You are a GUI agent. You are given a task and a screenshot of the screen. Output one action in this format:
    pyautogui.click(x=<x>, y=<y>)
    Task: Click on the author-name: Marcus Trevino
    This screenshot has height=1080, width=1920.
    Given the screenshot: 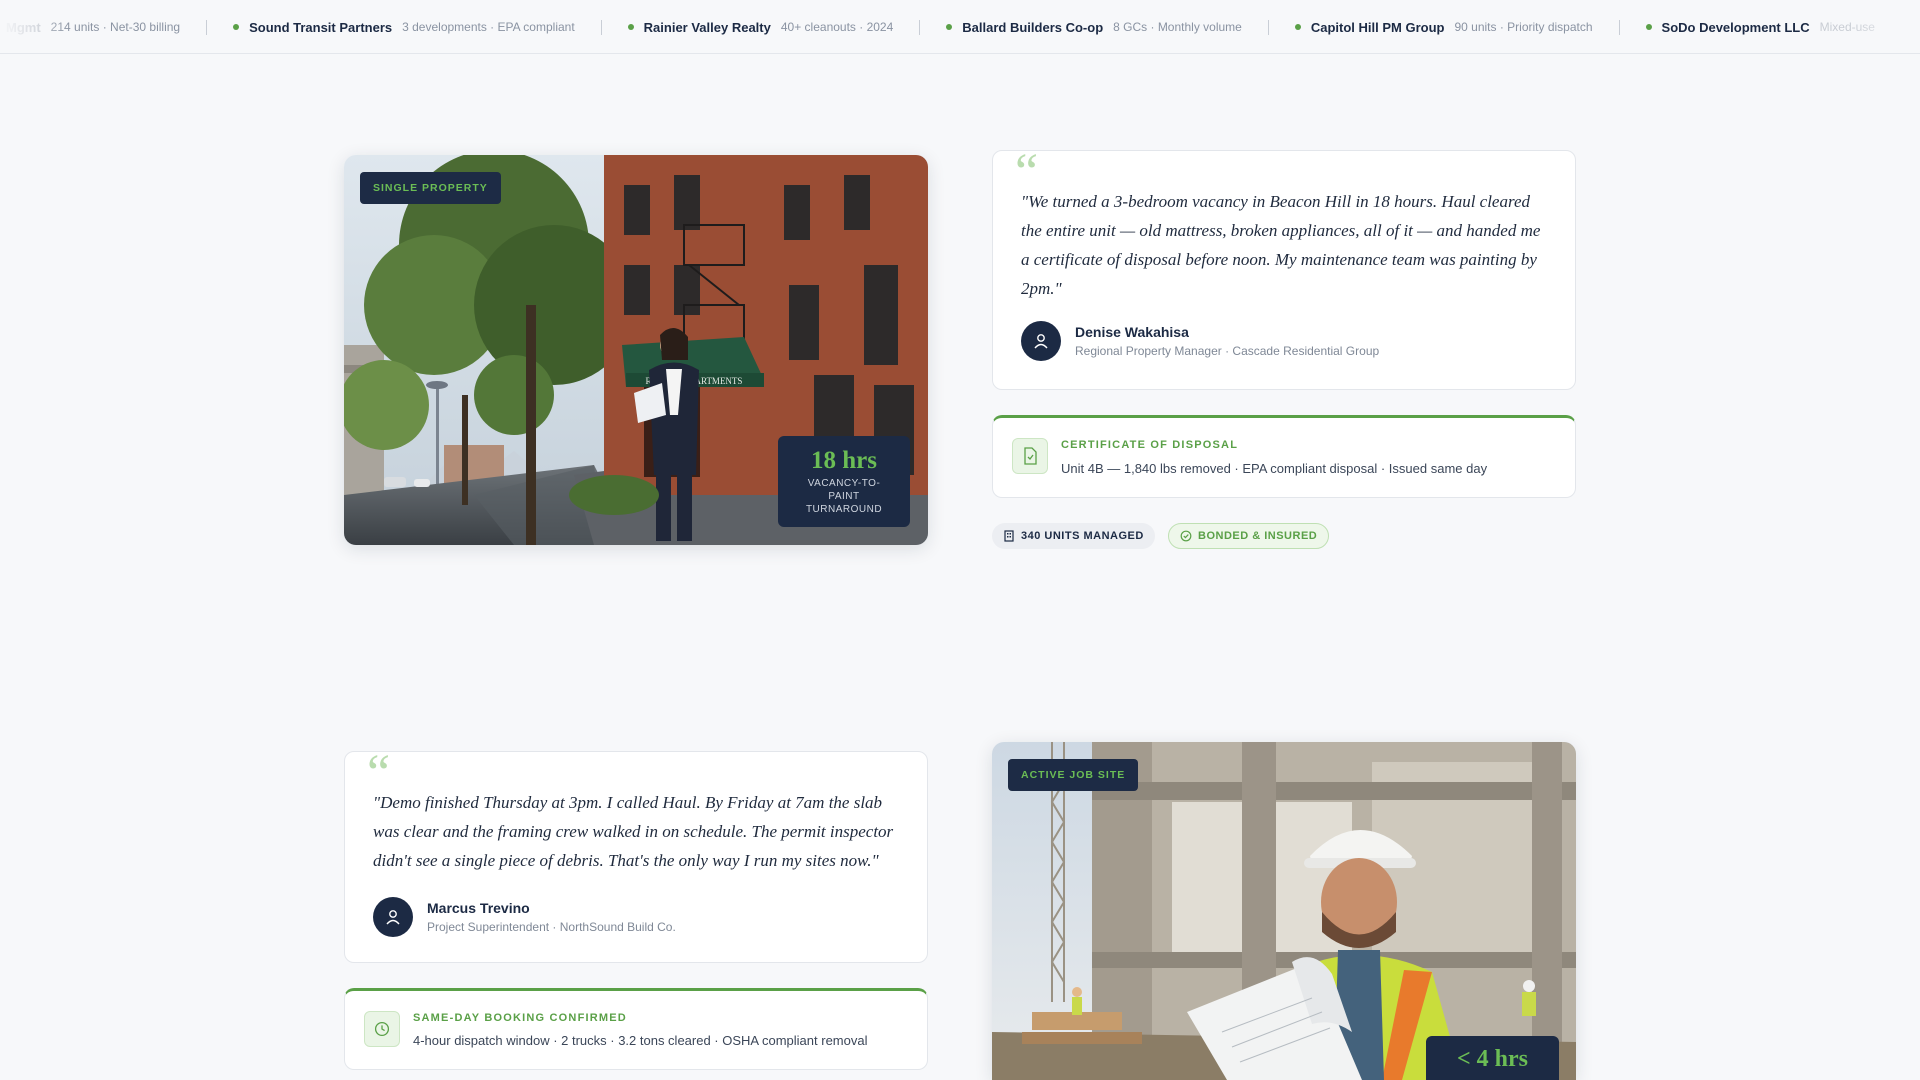 What is the action you would take?
    pyautogui.click(x=478, y=908)
    